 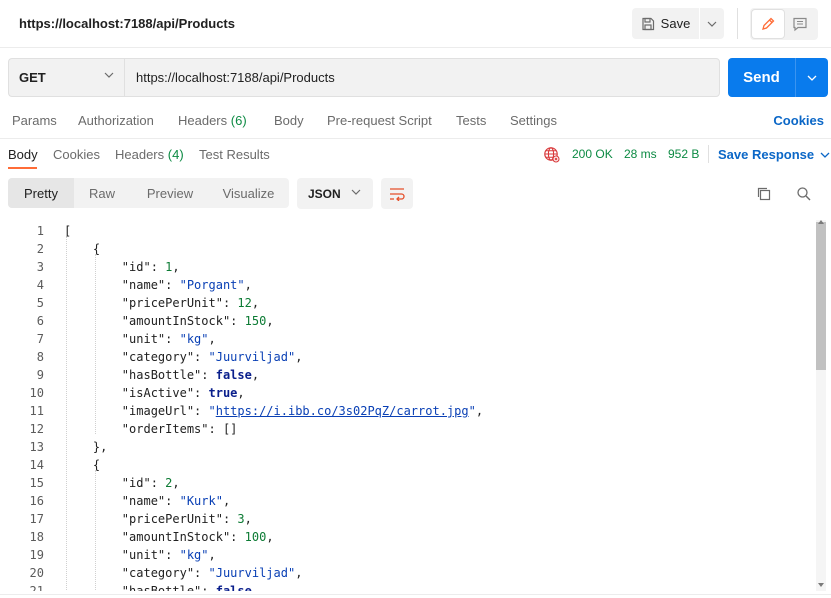 I want to click on code-line: 19 "unit": "kg",, so click(x=408, y=555).